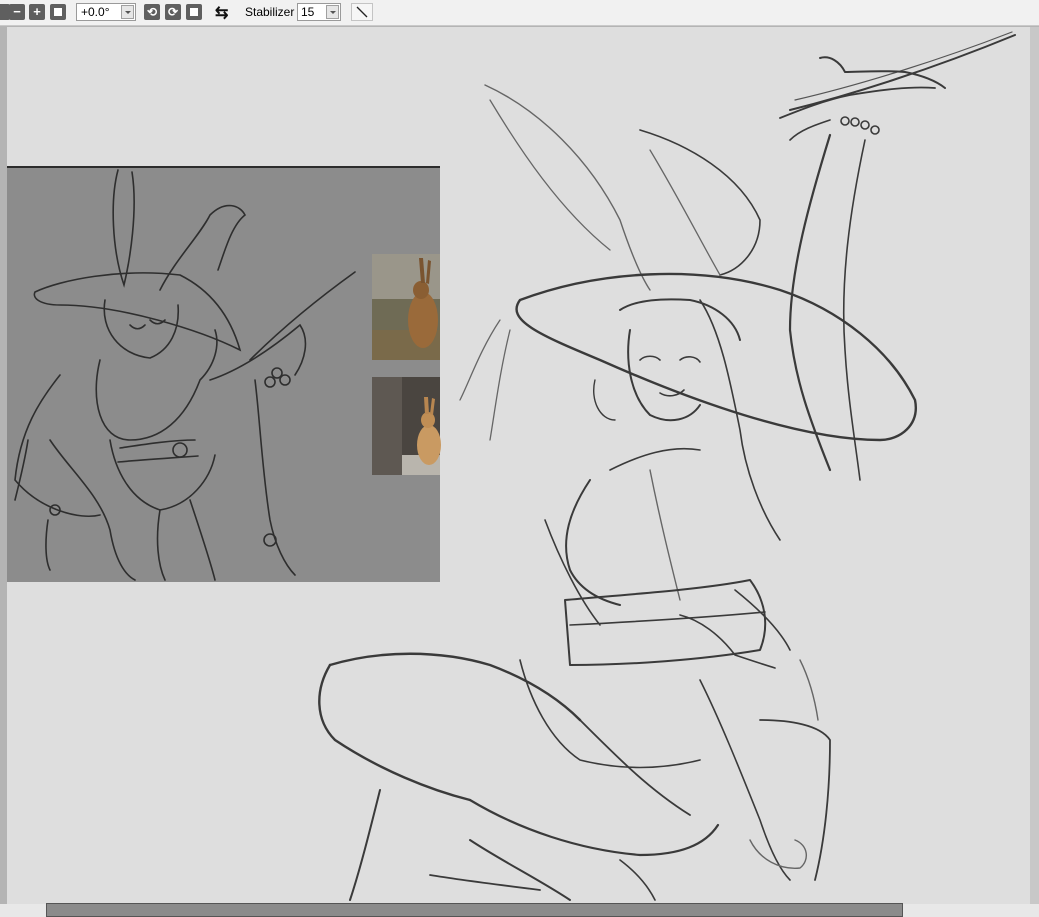  What do you see at coordinates (319, 12) in the screenshot?
I see `stabilizer-field: 15` at bounding box center [319, 12].